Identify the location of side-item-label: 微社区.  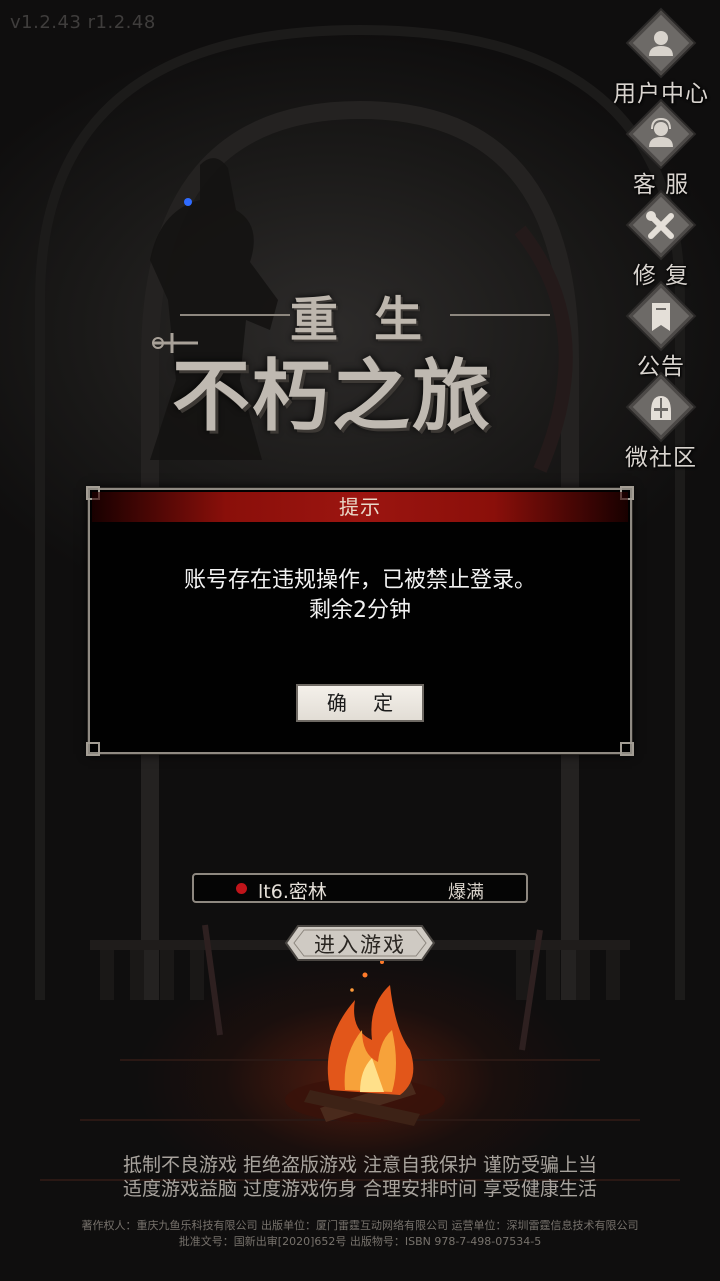
(661, 458).